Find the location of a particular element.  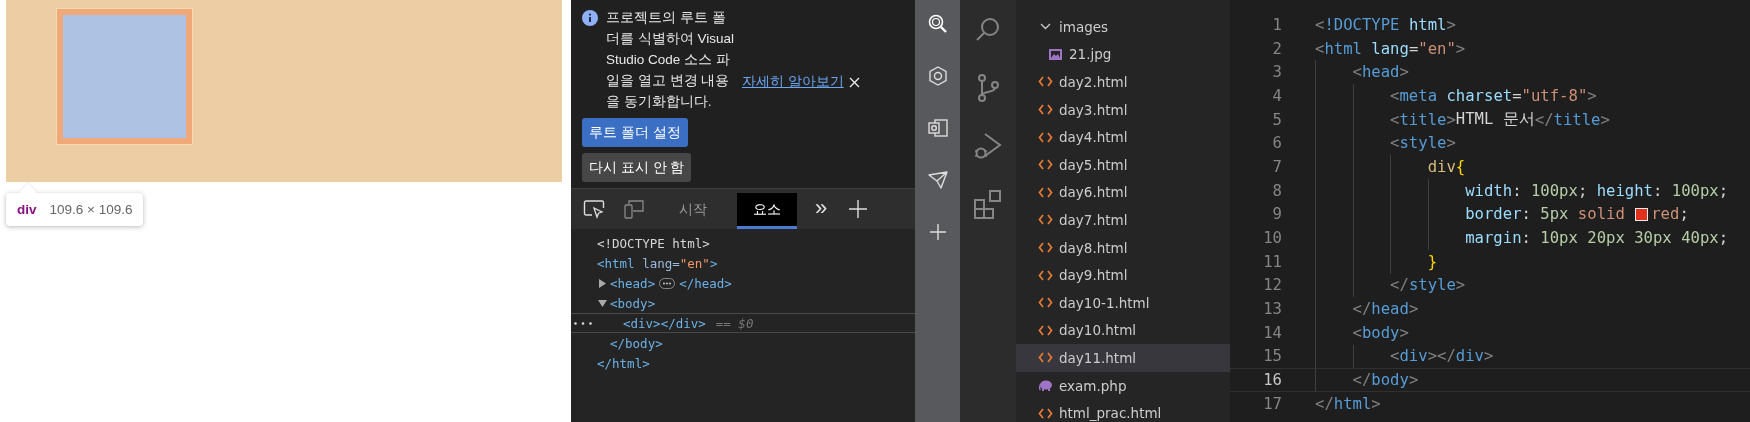

devtools-tab: 시작 is located at coordinates (693, 211).